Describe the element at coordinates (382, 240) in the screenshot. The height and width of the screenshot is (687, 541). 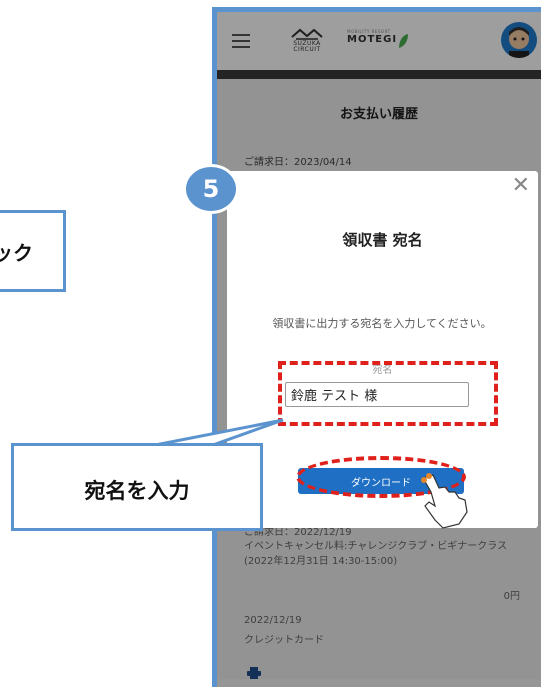
I see `modal-title: 領収書 宛名` at that location.